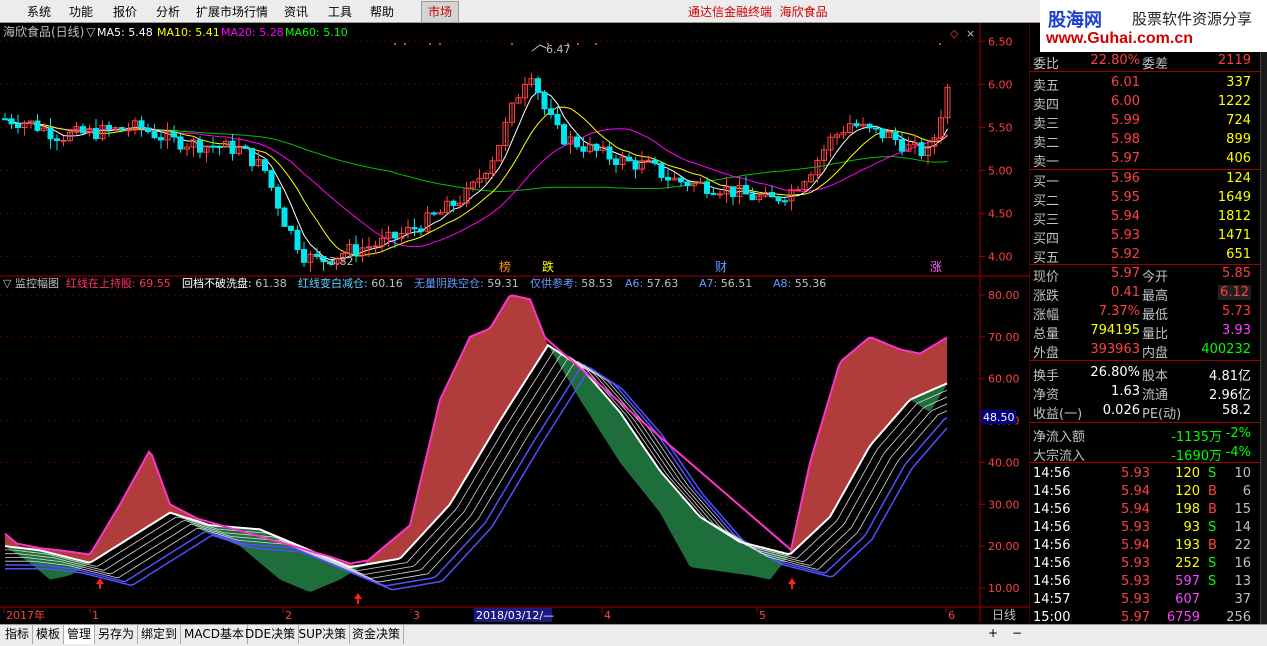  I want to click on marker-die: 跌, so click(548, 266).